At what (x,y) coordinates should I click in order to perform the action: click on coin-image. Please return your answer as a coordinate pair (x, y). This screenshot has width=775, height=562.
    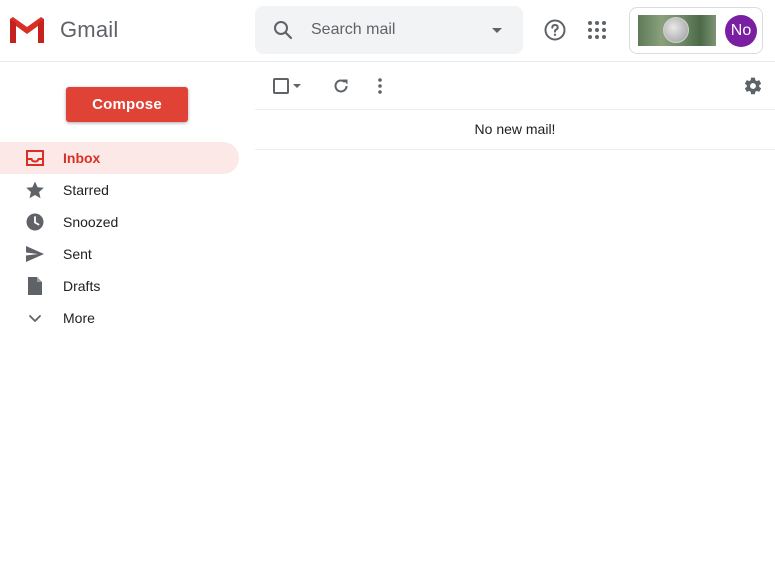
    Looking at the image, I should click on (676, 30).